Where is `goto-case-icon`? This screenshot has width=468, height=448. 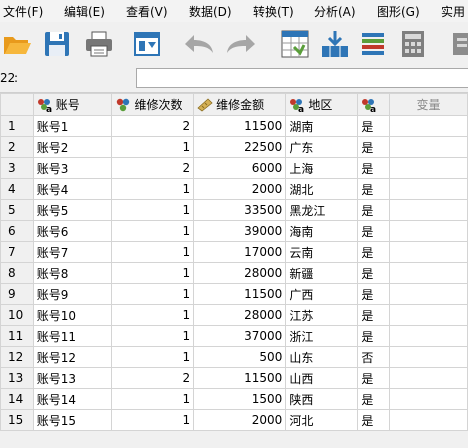 goto-case-icon is located at coordinates (295, 44).